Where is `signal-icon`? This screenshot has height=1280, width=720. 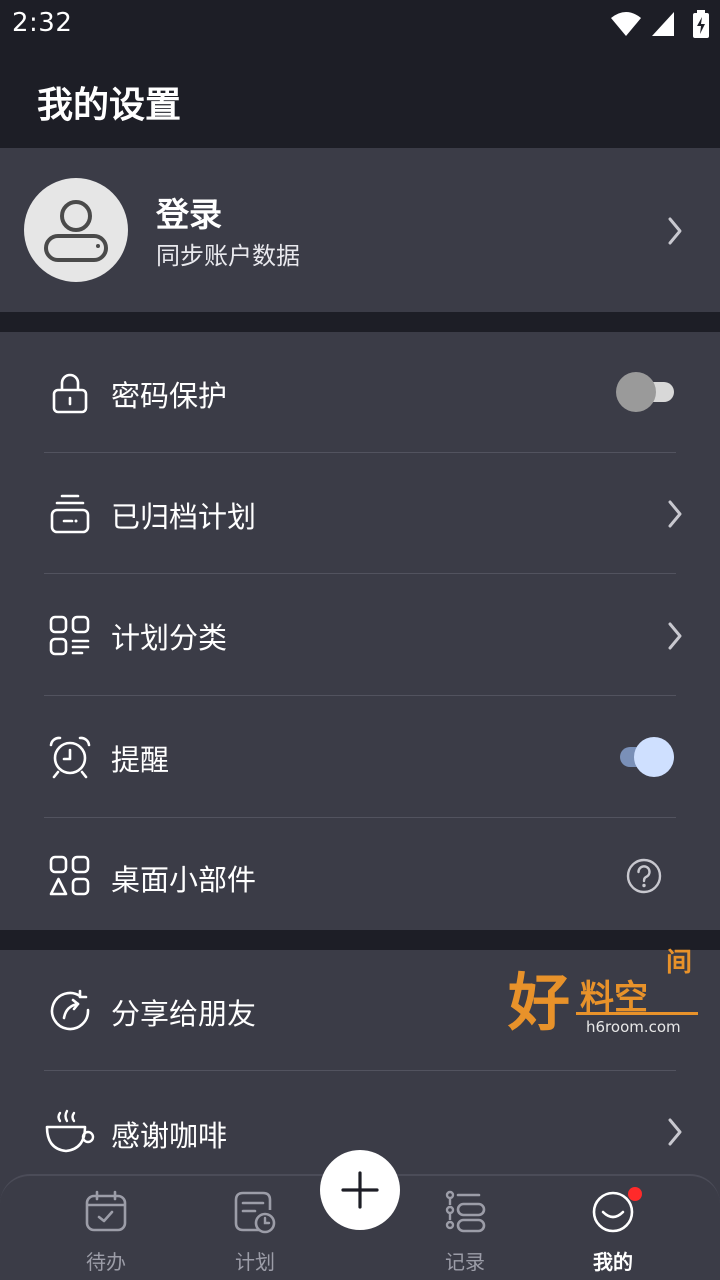
signal-icon is located at coordinates (663, 24).